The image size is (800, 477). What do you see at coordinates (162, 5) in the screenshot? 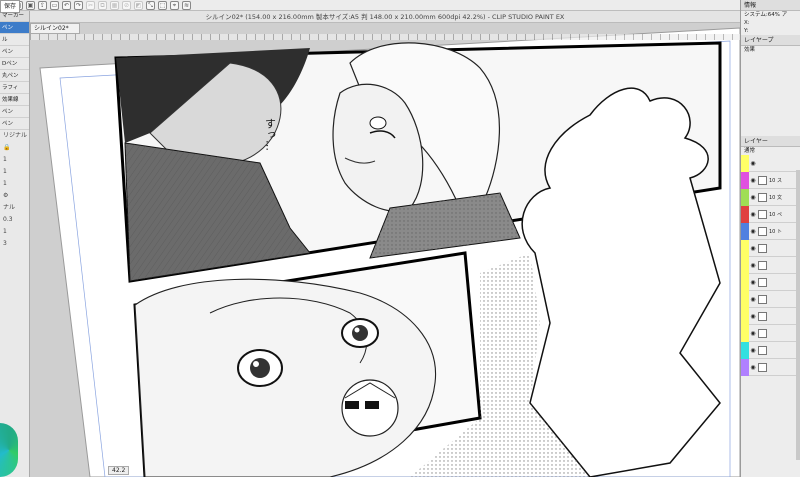
I see `deselect-icon: ⬚` at bounding box center [162, 5].